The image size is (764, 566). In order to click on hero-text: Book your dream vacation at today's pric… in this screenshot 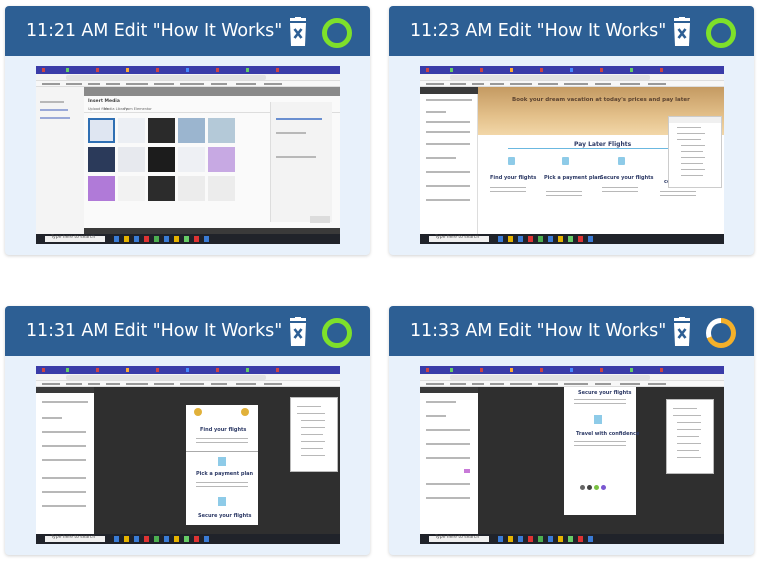, I will do `click(601, 100)`.